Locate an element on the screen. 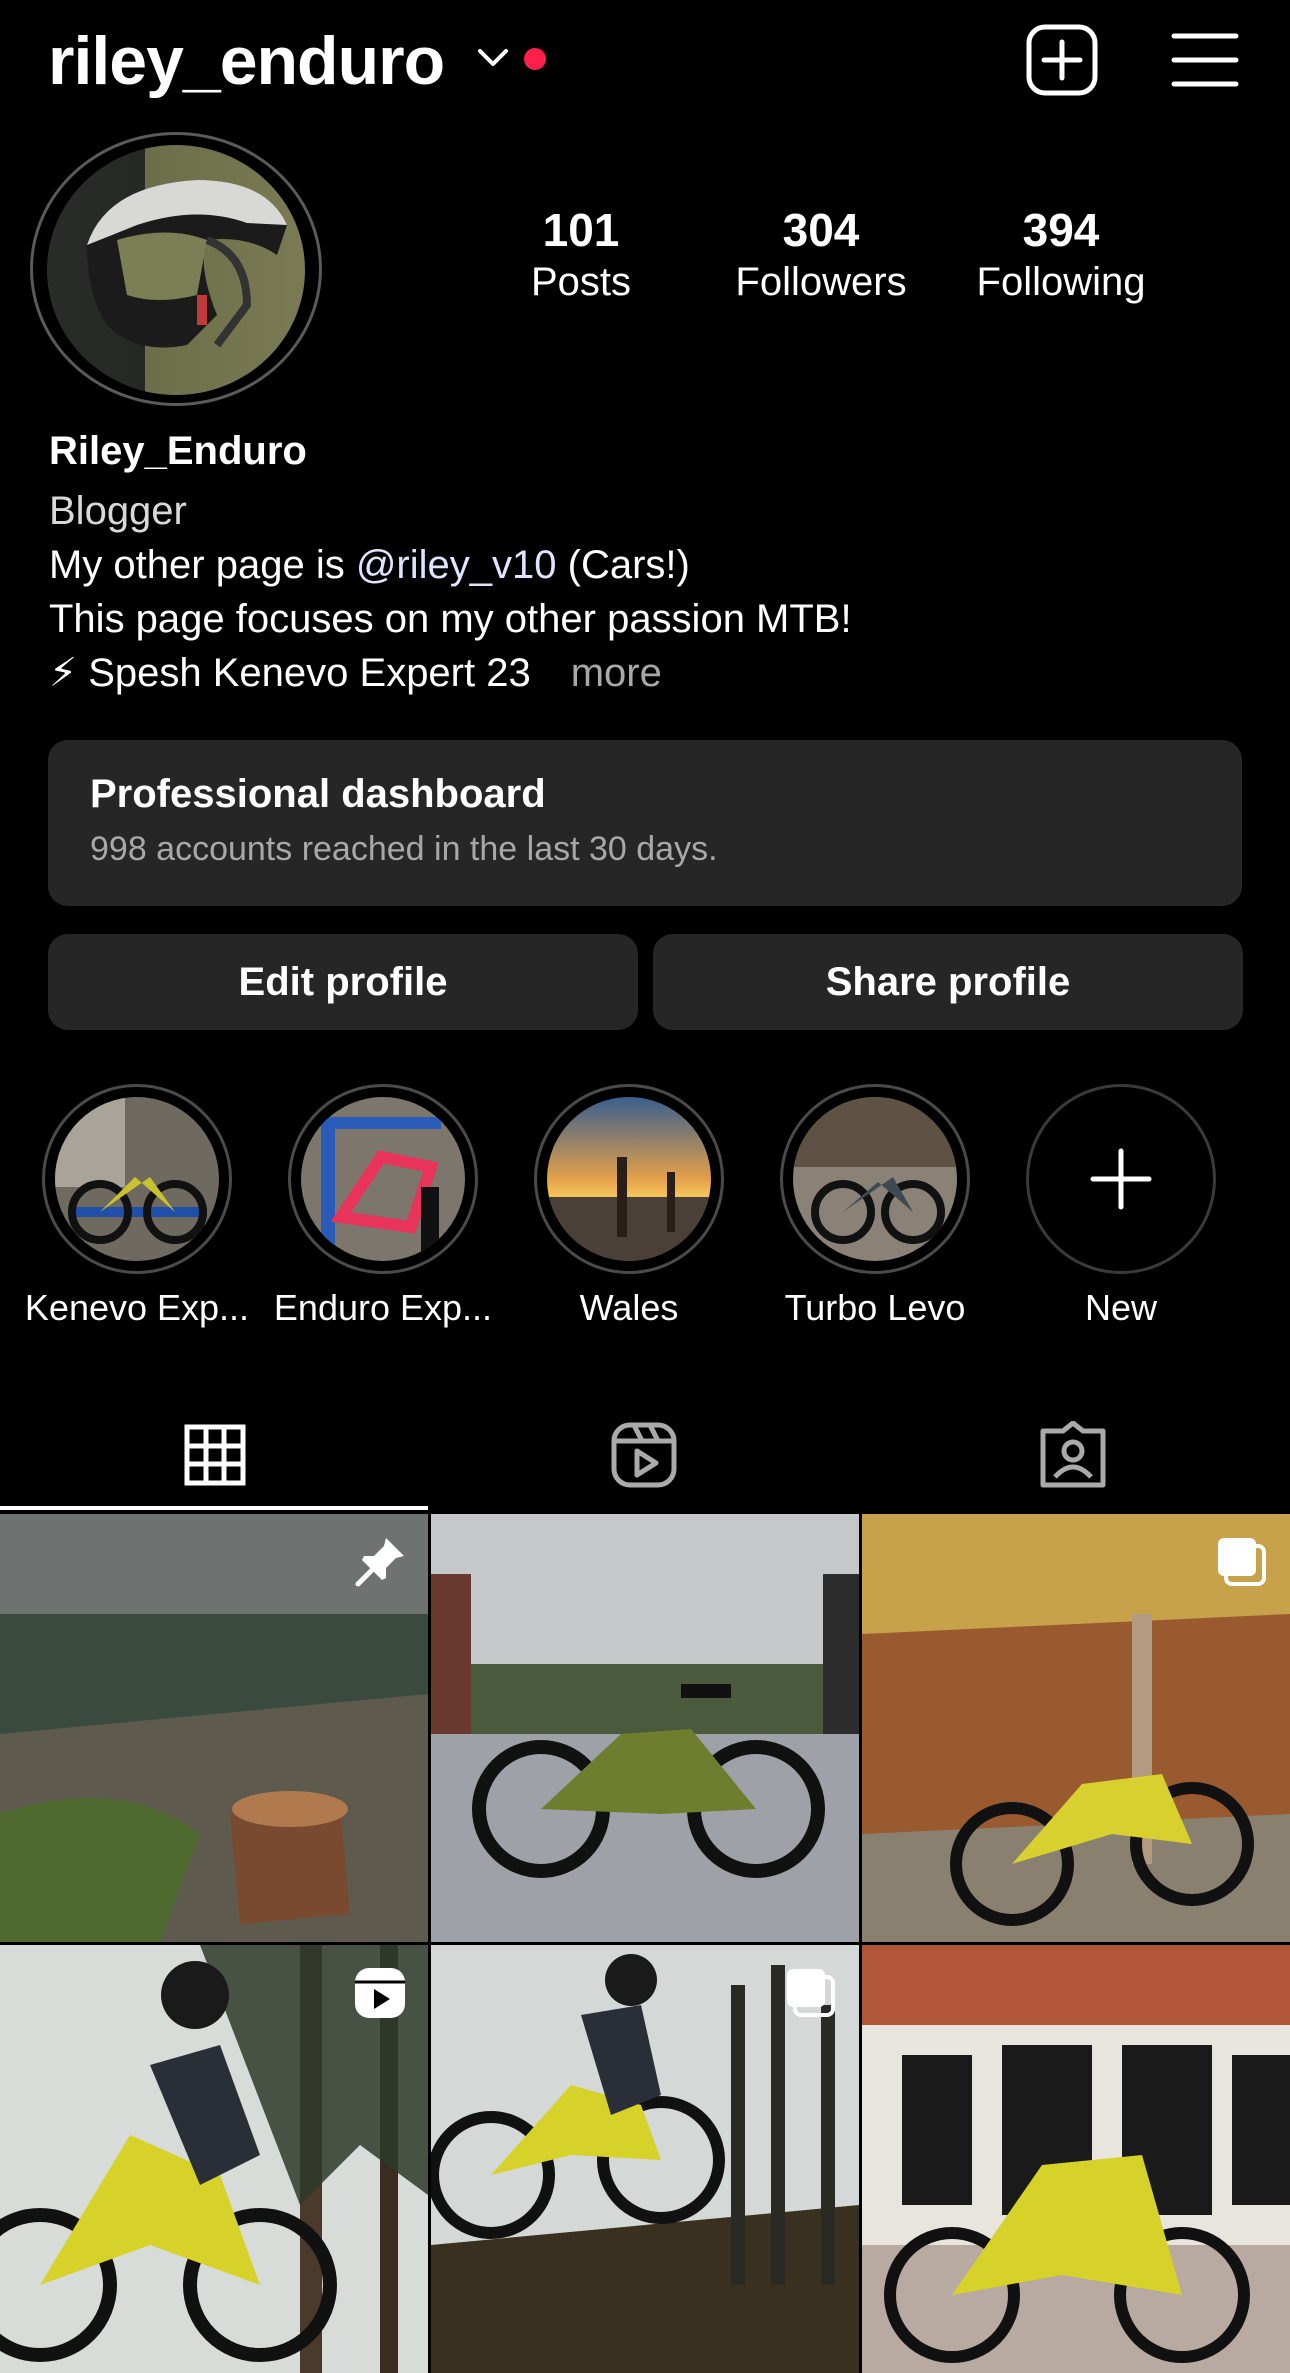 The image size is (1290, 2373). bio-line-1-suffix: (Cars!) is located at coordinates (623, 565).